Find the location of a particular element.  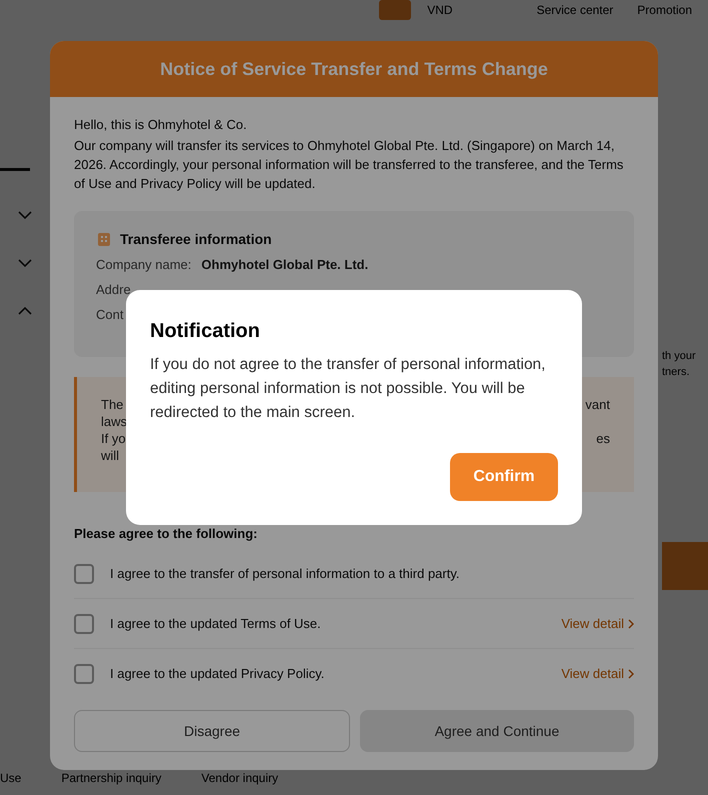

field-label: Cont is located at coordinates (110, 314).